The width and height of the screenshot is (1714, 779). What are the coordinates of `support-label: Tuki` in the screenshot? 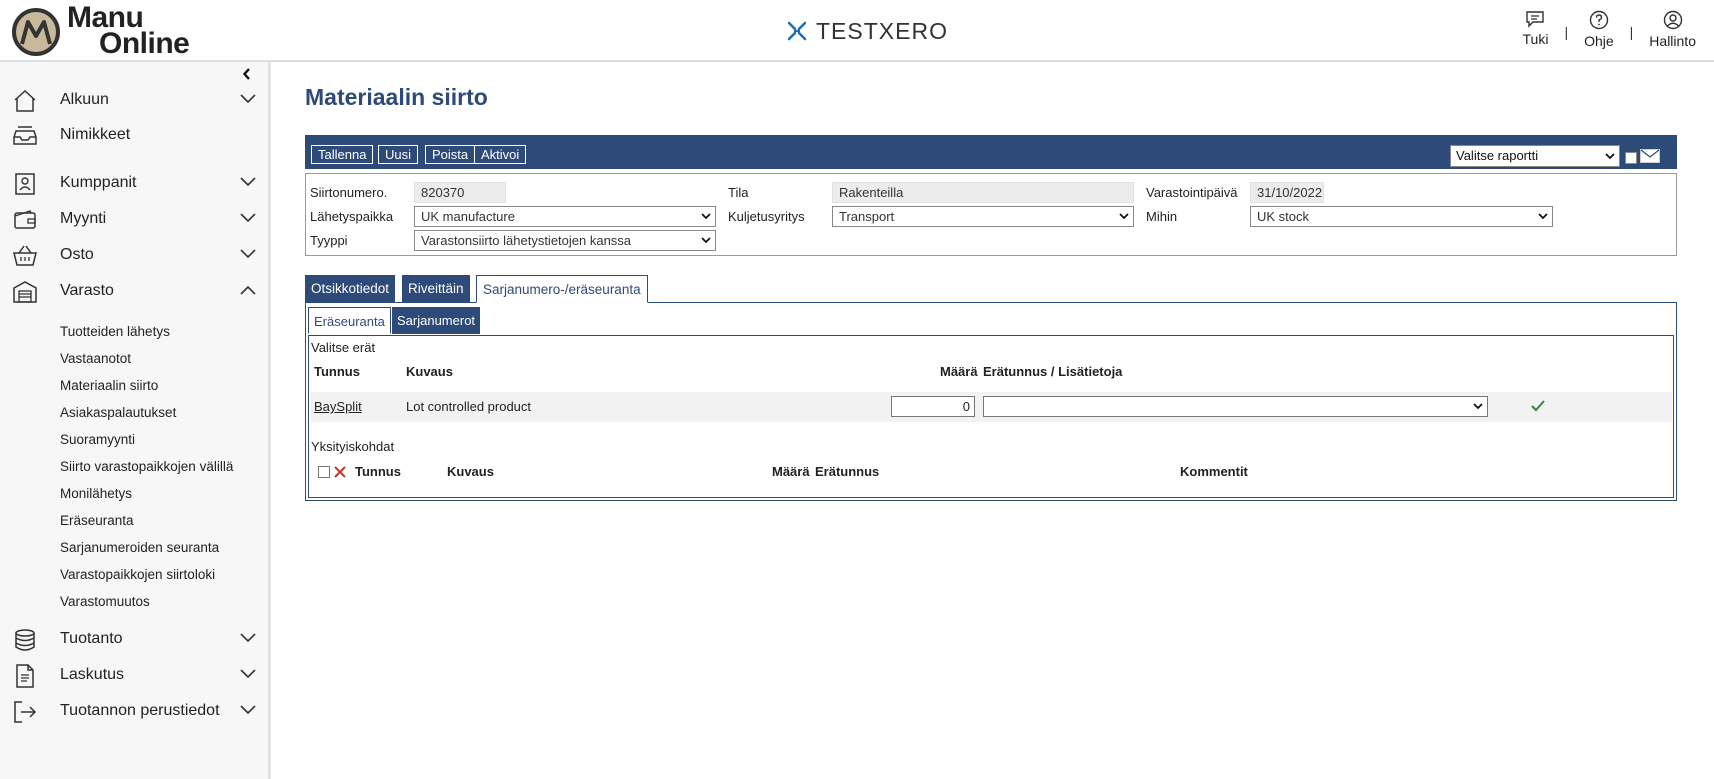 It's located at (1535, 39).